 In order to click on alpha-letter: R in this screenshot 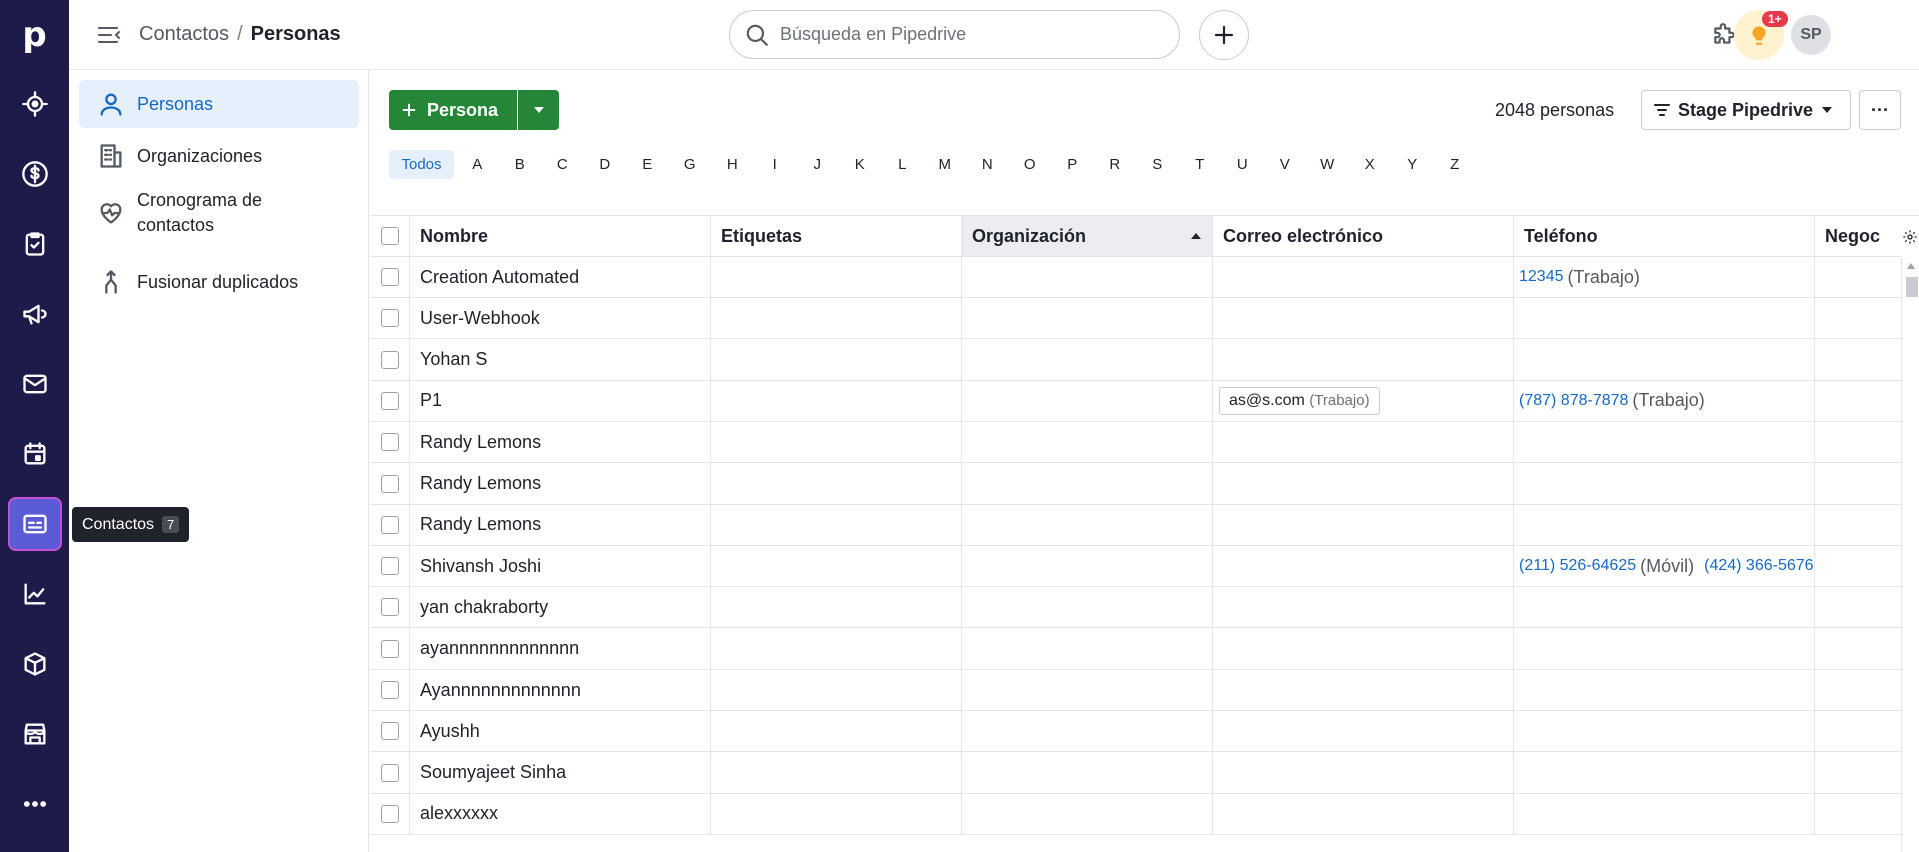, I will do `click(1115, 164)`.